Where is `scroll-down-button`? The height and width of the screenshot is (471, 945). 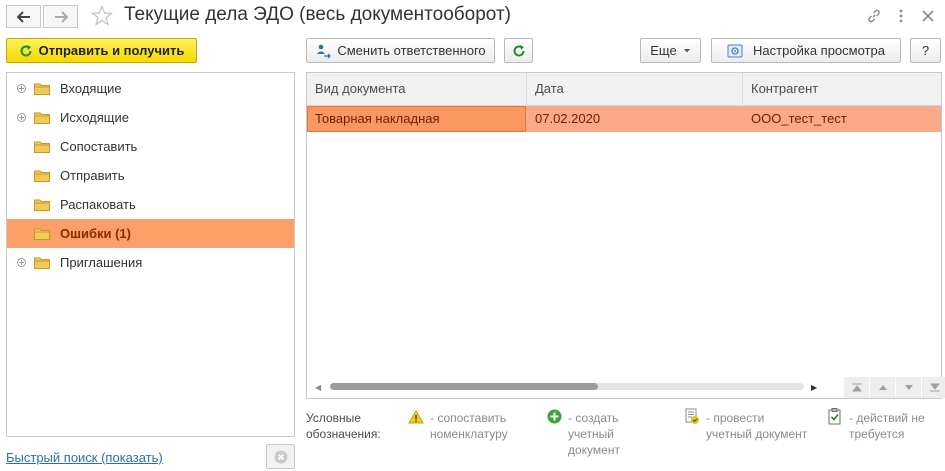
scroll-down-button is located at coordinates (908, 387).